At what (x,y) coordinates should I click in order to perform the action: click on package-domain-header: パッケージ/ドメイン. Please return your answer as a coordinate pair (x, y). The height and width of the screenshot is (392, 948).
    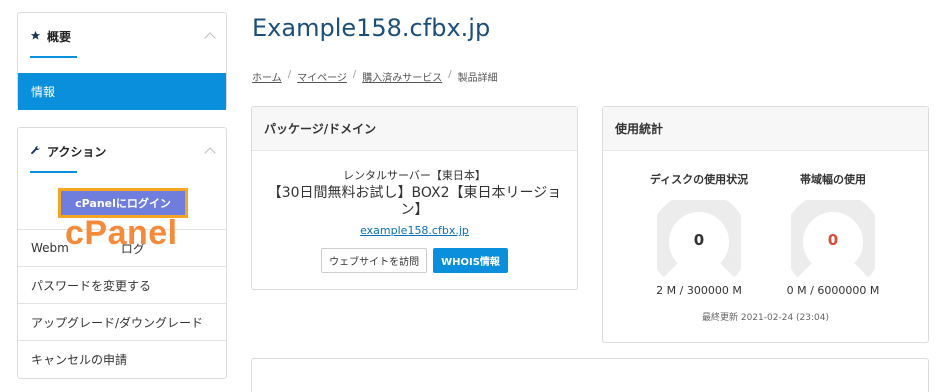
    Looking at the image, I should click on (414, 129).